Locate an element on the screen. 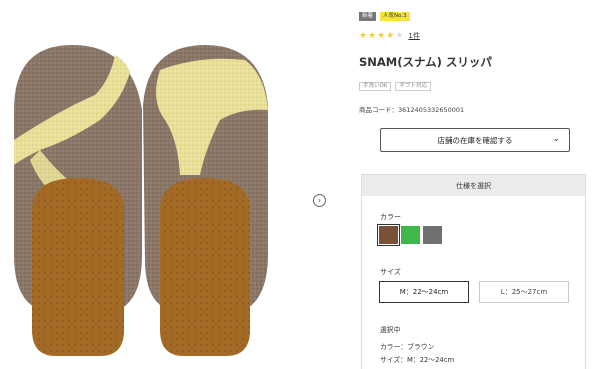 This screenshot has width=600, height=369. star-rating: ★★★★★ is located at coordinates (382, 35).